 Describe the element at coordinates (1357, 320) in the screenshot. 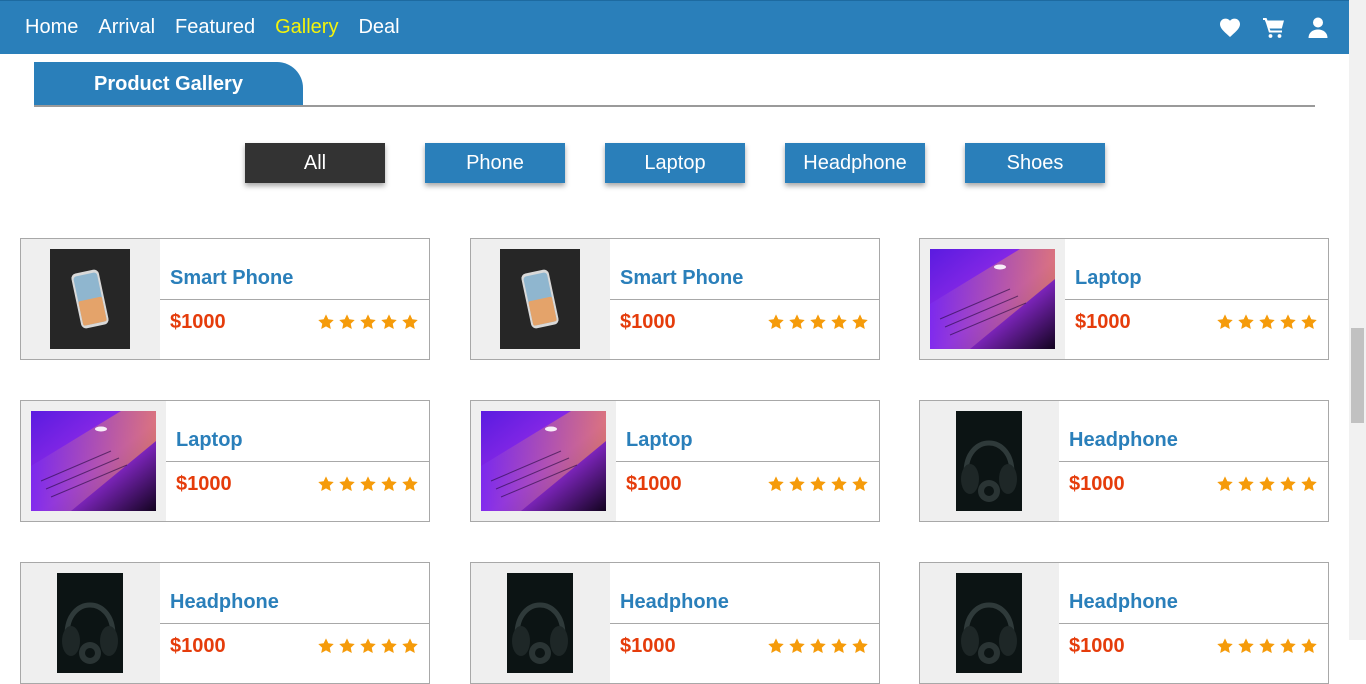

I see `page-scrollbar` at that location.